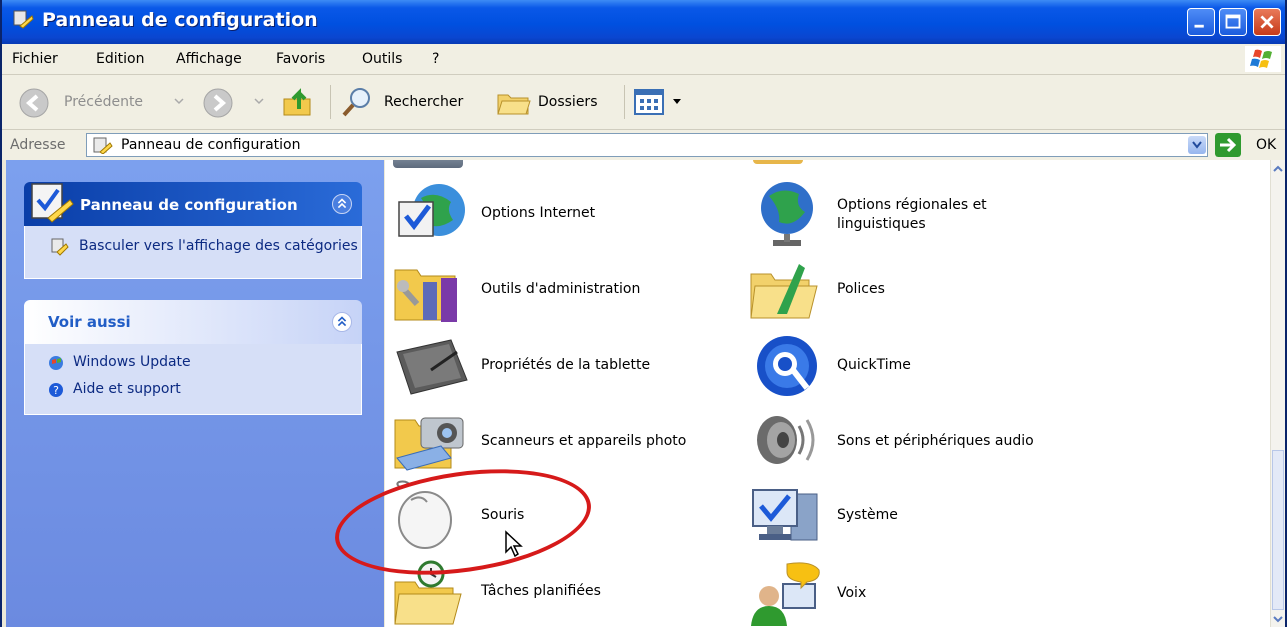 This screenshot has height=627, width=1287. Describe the element at coordinates (431, 210) in the screenshot. I see `internet-options-icon` at that location.